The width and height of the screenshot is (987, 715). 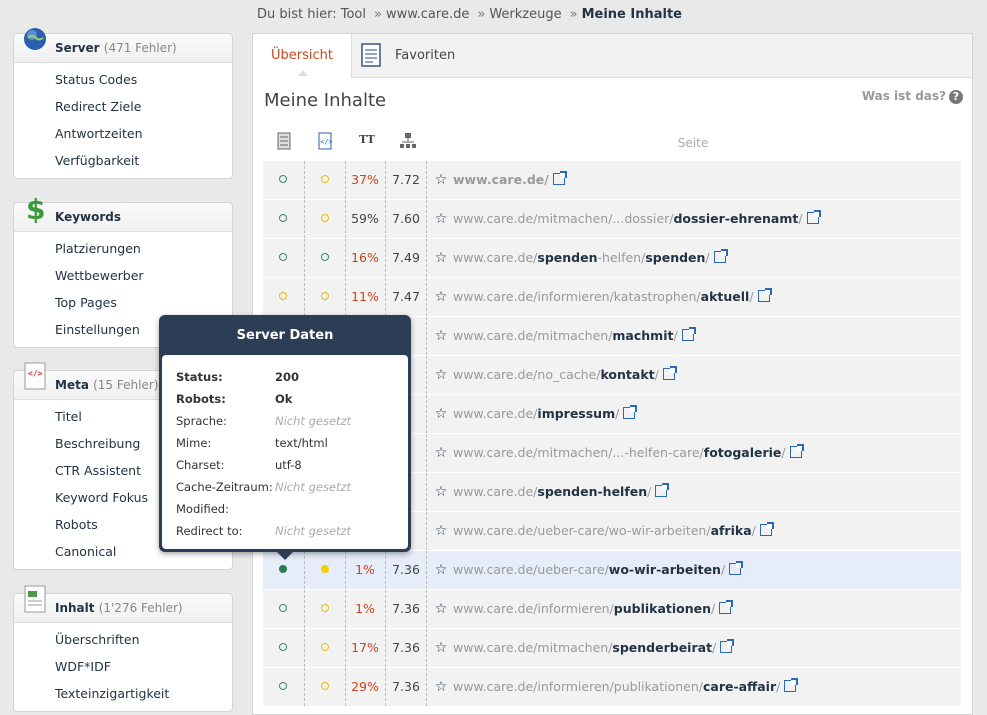 What do you see at coordinates (703, 258) in the screenshot?
I see `url-cell: www.care.de/spenden-helfen/spenden/` at bounding box center [703, 258].